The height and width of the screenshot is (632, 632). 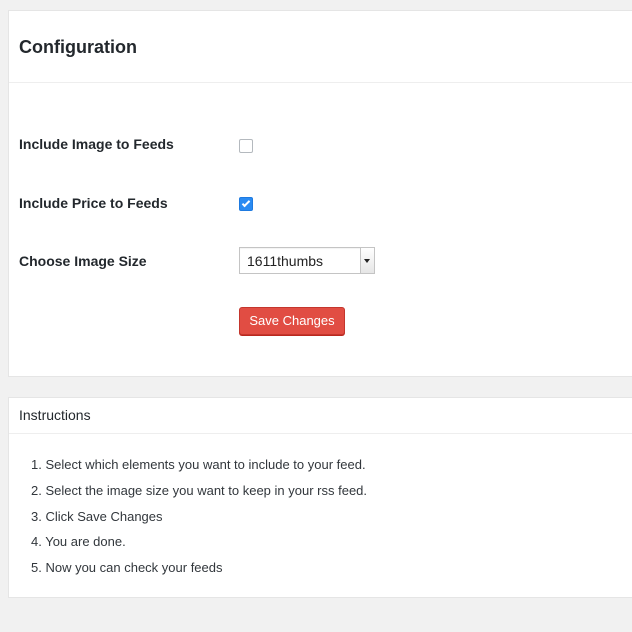 I want to click on include-image-label: Include Image to Feeds, so click(x=96, y=144).